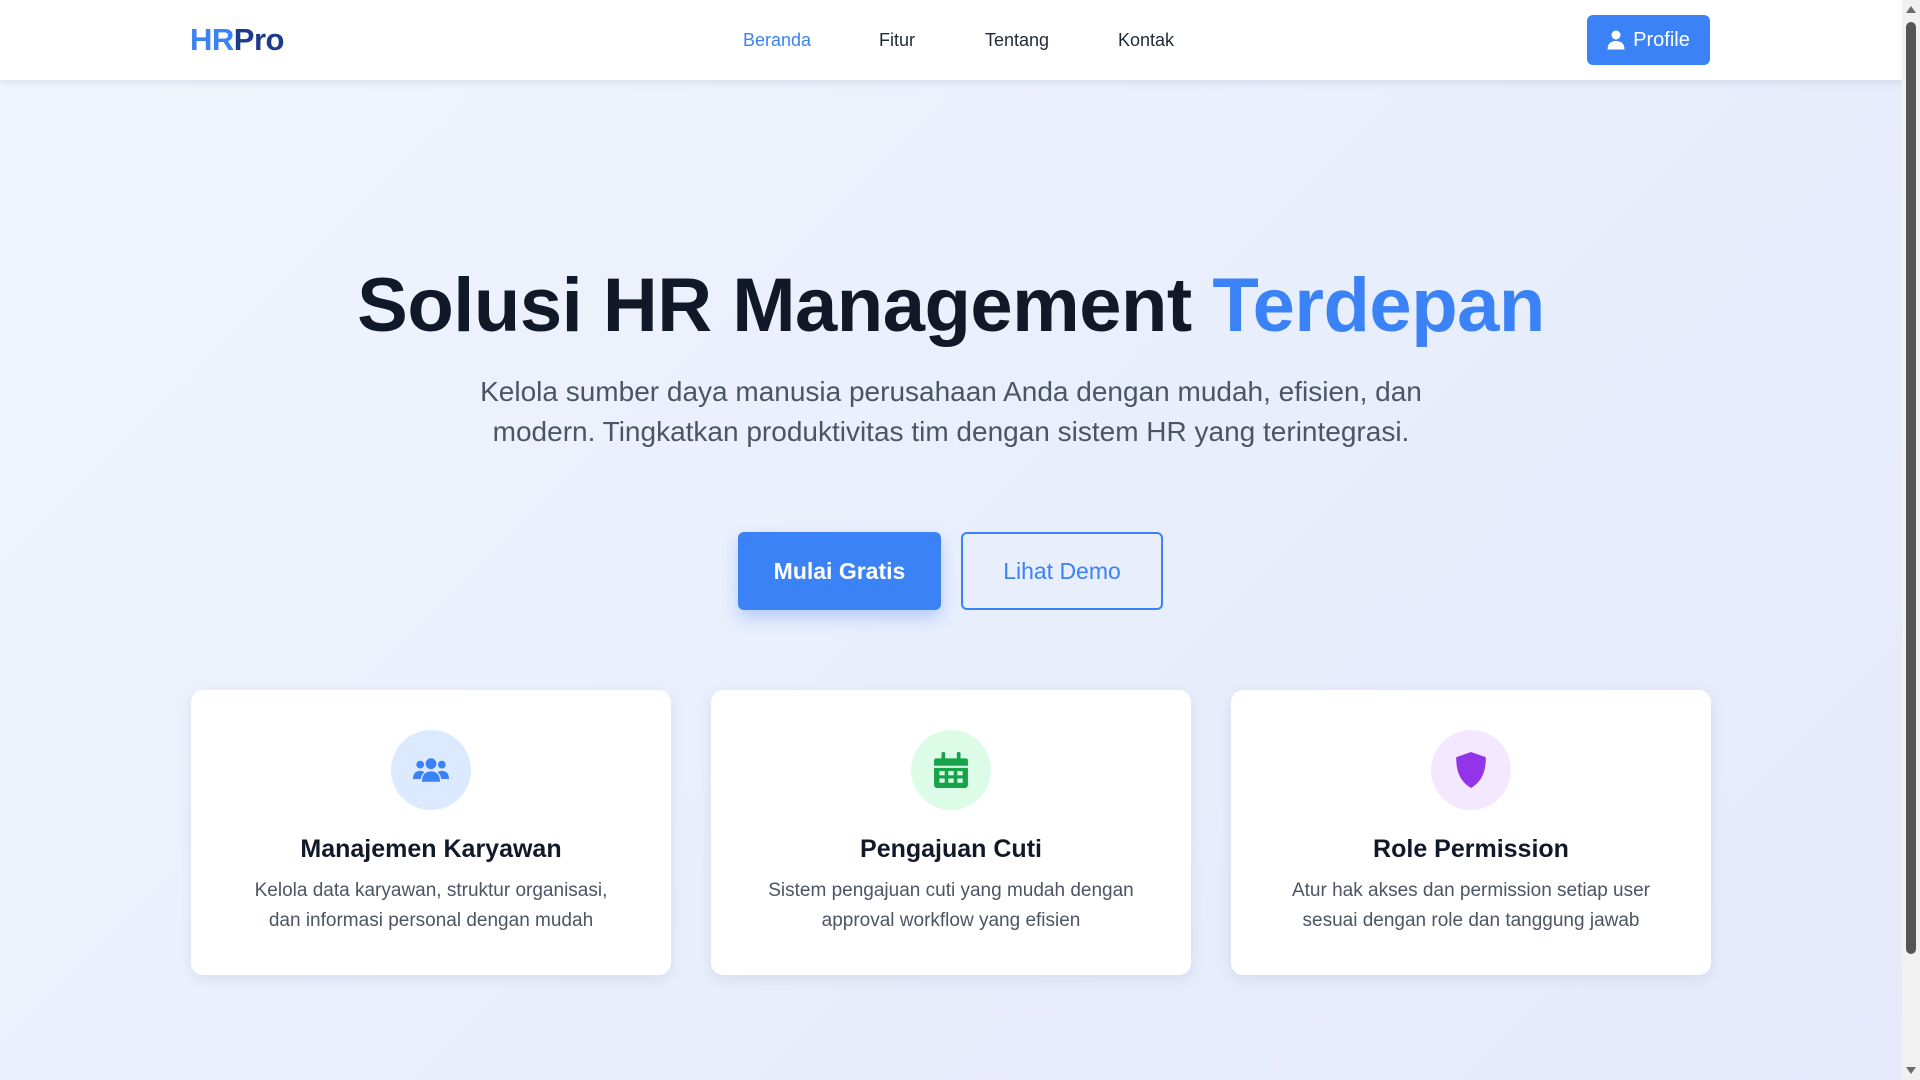  Describe the element at coordinates (1471, 849) in the screenshot. I see `feature-title: Role Permission` at that location.